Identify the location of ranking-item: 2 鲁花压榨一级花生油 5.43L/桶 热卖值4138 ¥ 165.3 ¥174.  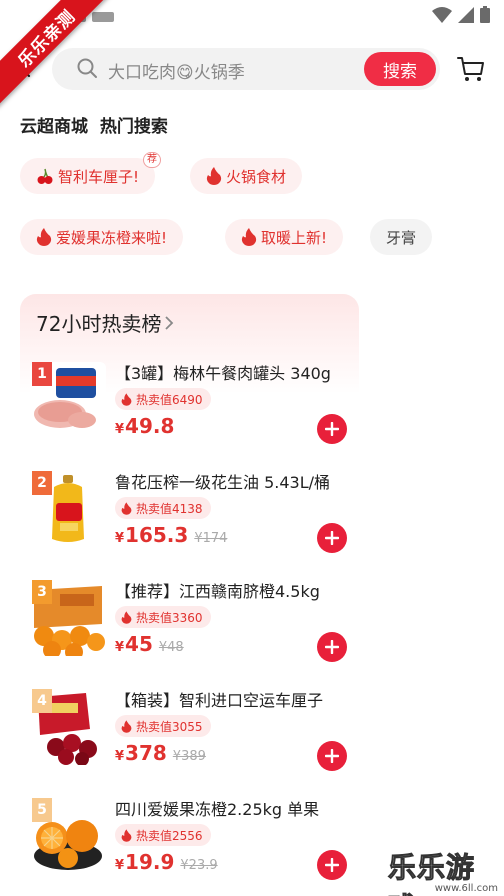
(189, 519).